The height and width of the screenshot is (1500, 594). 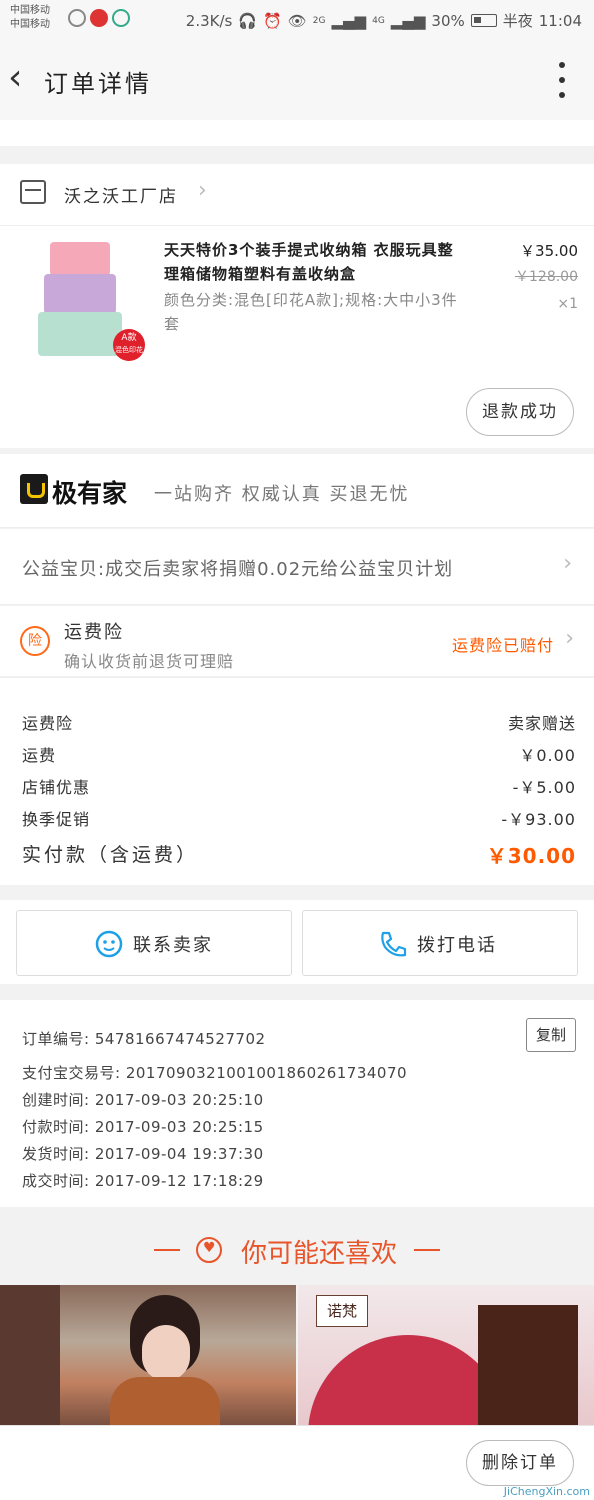 I want to click on insurance-status: 运费险已赔付, so click(x=502, y=645).